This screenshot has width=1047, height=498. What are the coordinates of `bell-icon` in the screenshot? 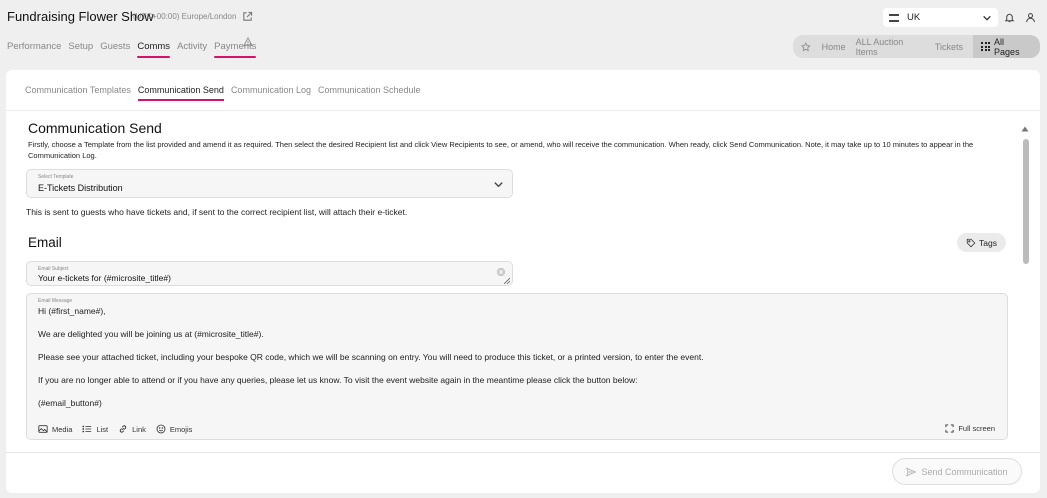 It's located at (1009, 17).